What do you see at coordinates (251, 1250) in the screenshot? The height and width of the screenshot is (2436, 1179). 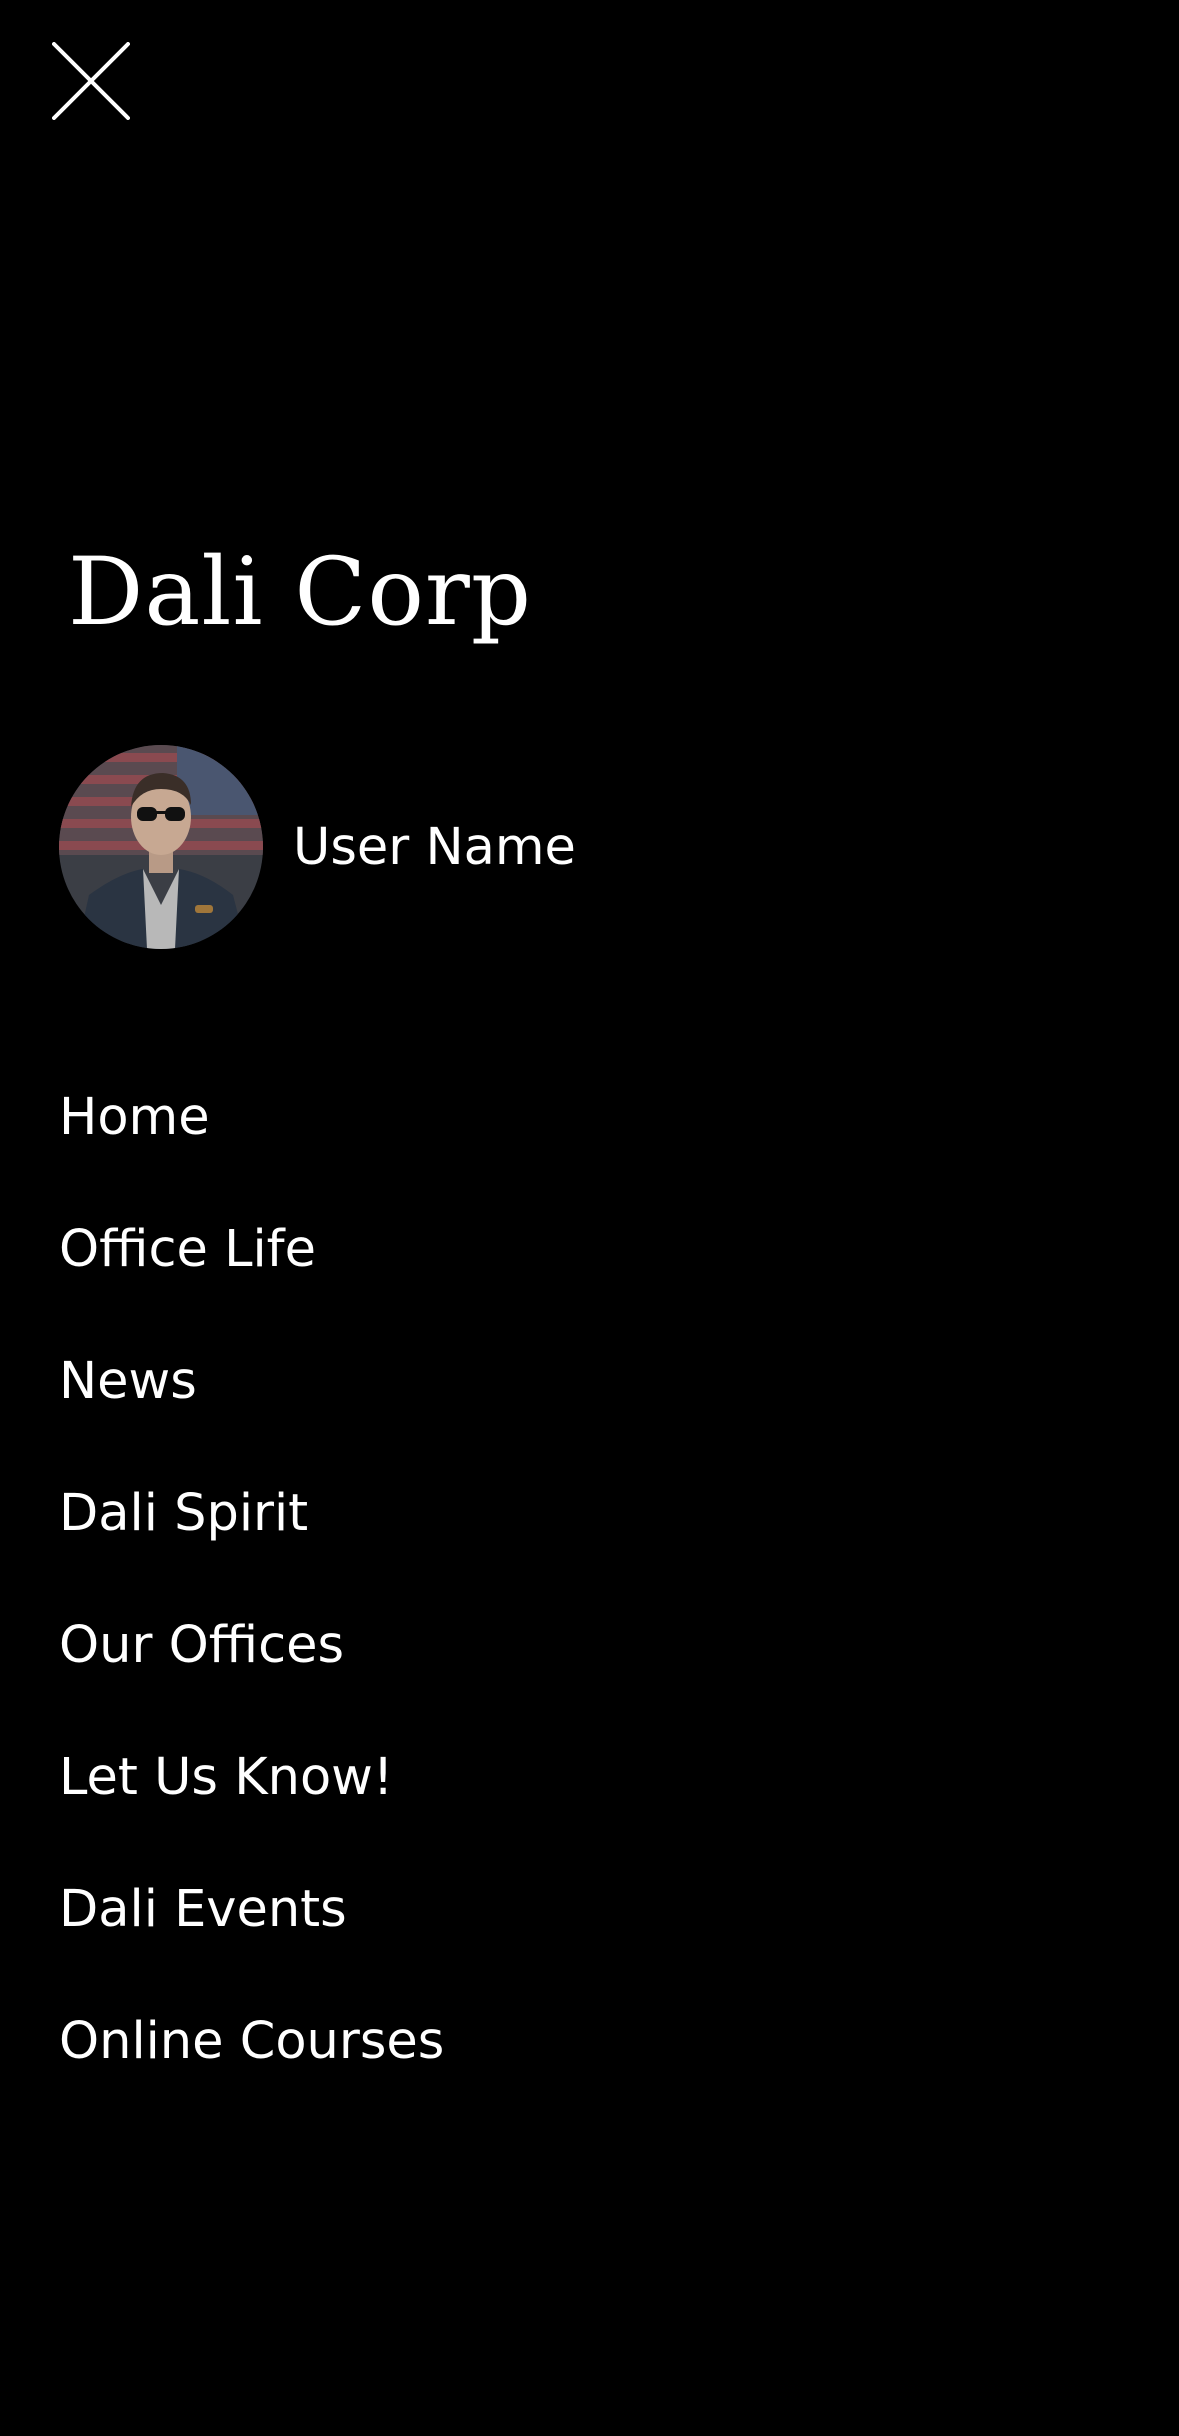 I see `menu-item-office-life: Office Life` at bounding box center [251, 1250].